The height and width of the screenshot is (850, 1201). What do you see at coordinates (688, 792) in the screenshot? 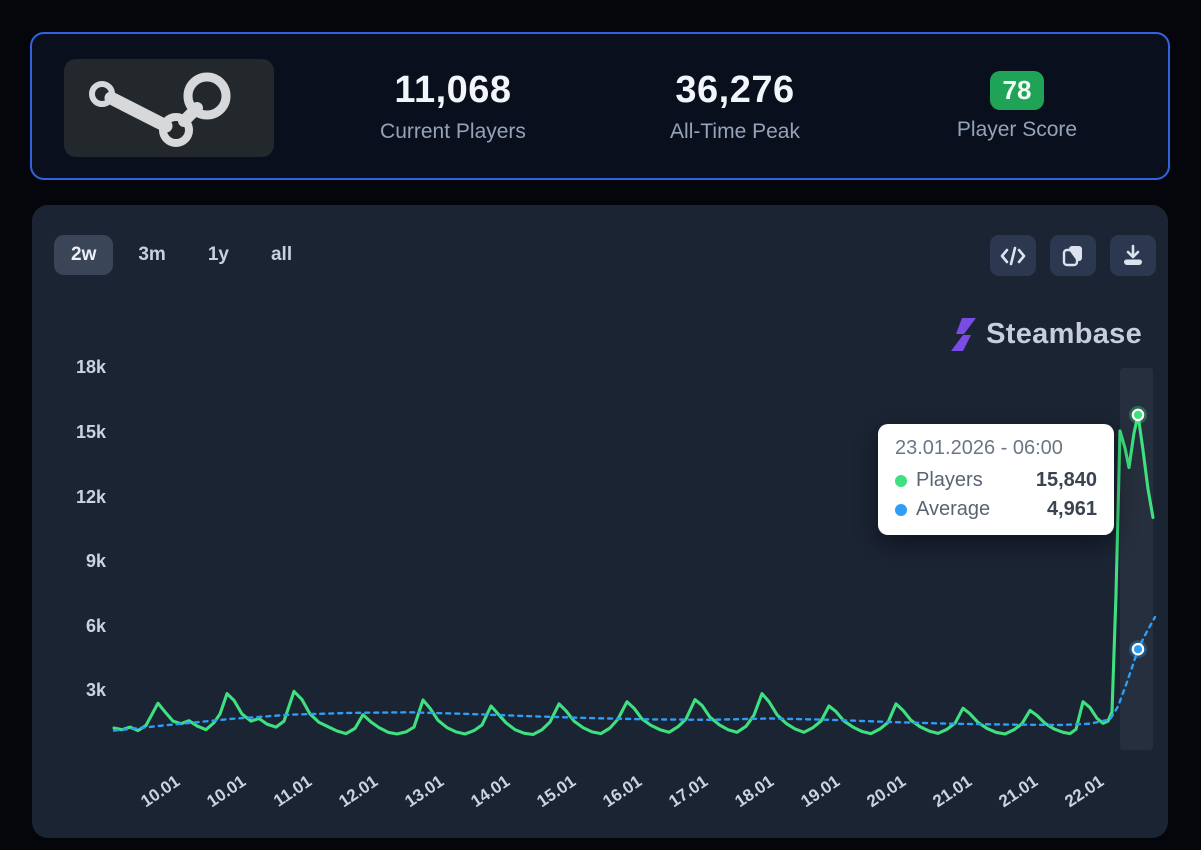
I see `x-tick-label: 17.01` at bounding box center [688, 792].